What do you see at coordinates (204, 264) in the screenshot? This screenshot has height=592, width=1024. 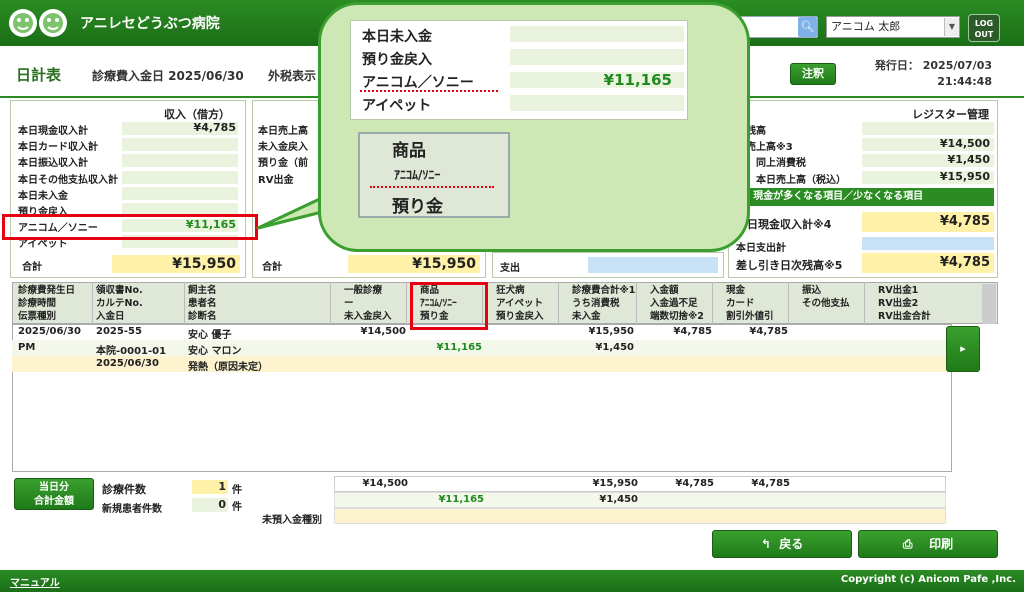 I see `income-total-value: ¥15,950` at bounding box center [204, 264].